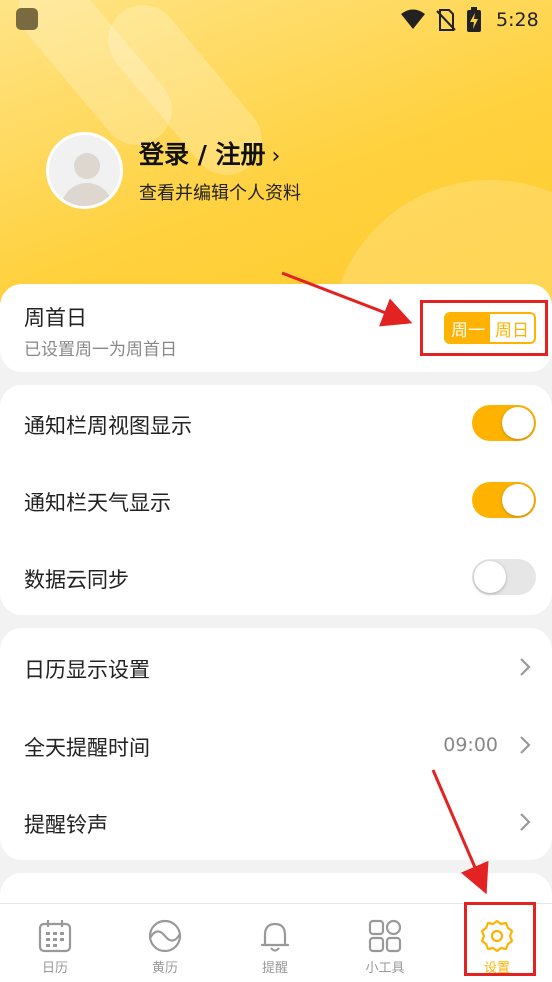  Describe the element at coordinates (84, 170) in the screenshot. I see `avatar` at that location.